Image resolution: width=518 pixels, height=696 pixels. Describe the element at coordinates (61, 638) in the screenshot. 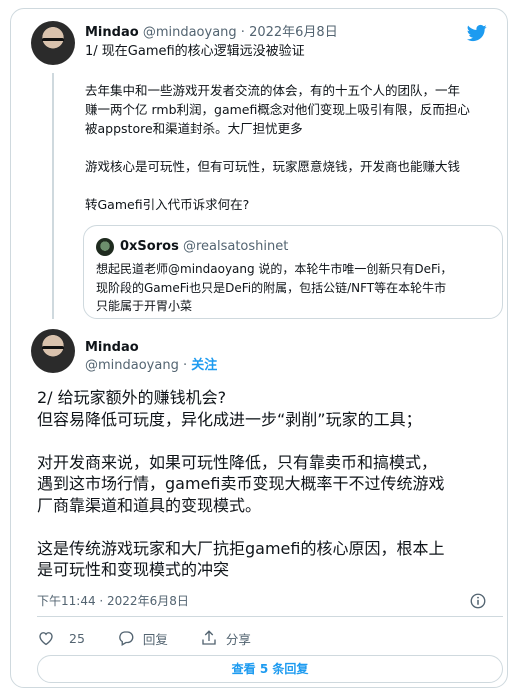

I see `like-button: 25` at that location.